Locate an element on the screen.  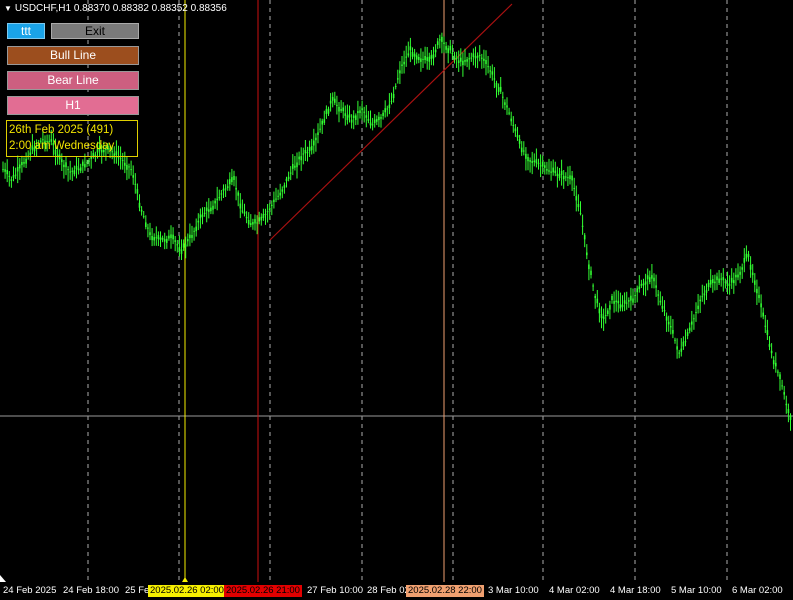
info-date: 26th Feb 2025 (491) is located at coordinates (61, 130).